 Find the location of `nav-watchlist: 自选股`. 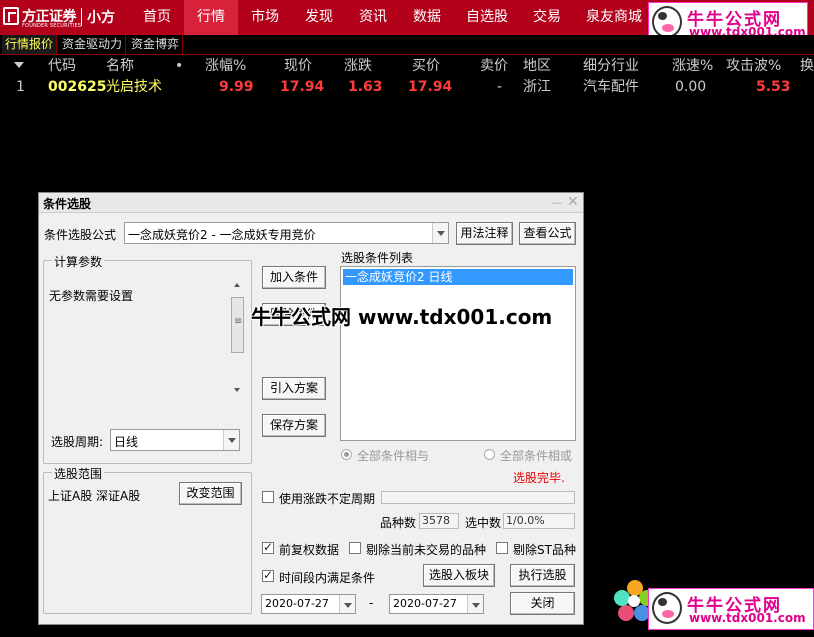

nav-watchlist: 自选股 is located at coordinates (487, 17).